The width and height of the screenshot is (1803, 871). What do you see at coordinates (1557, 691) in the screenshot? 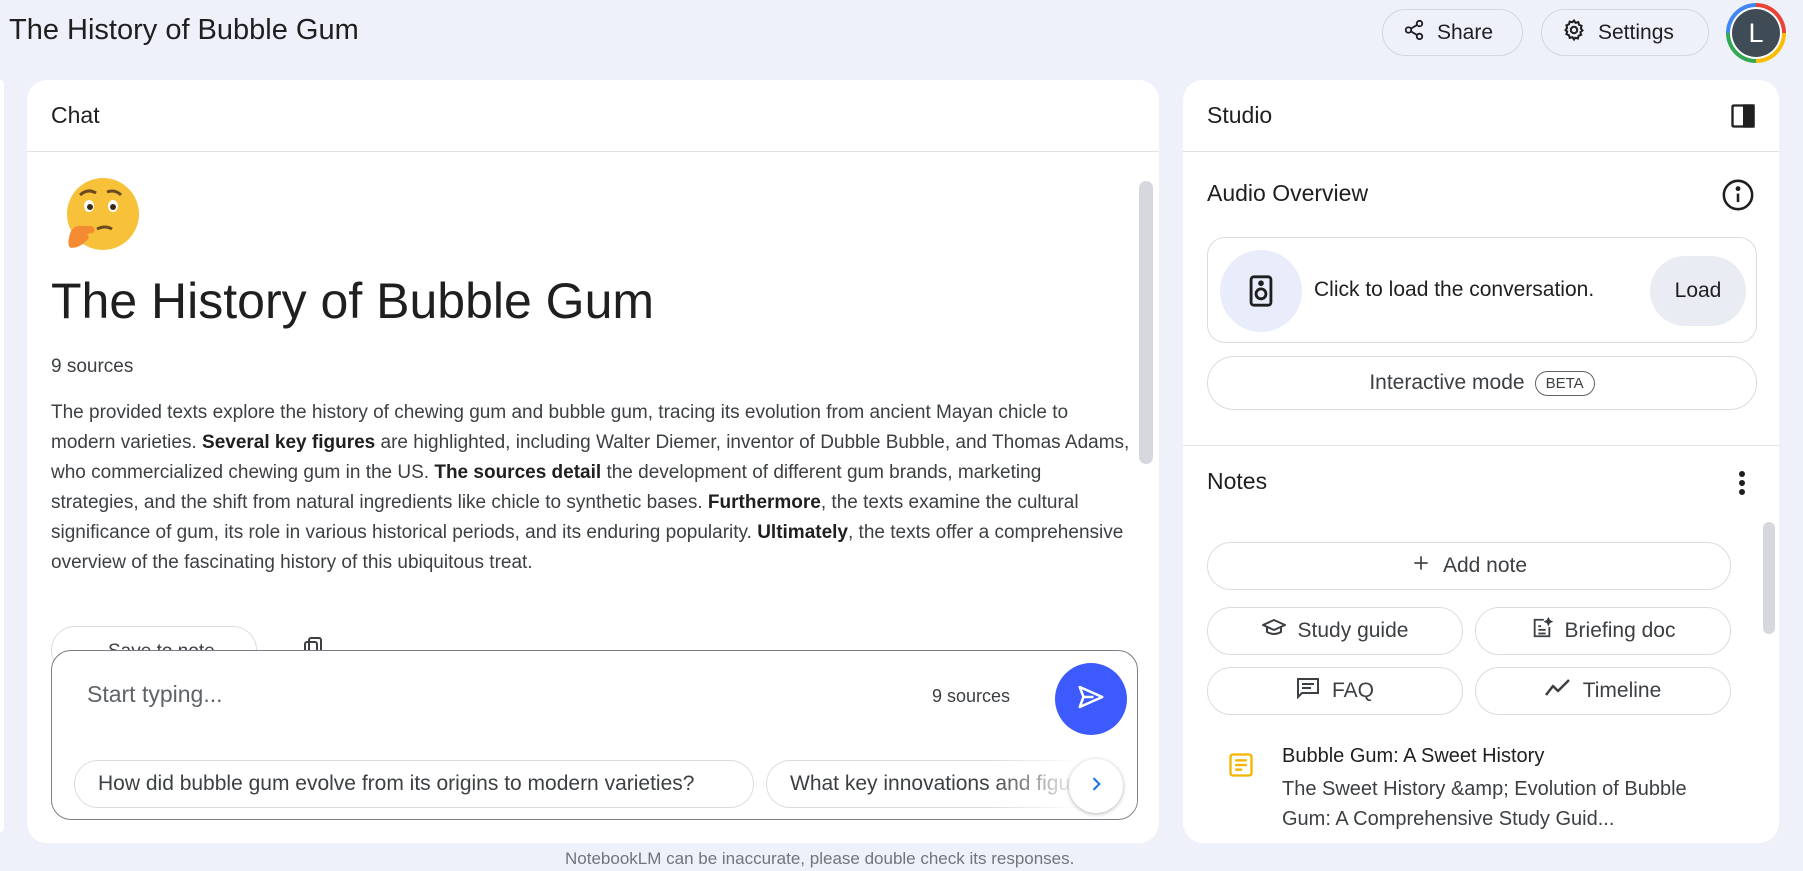
I see `trend-line-icon` at bounding box center [1557, 691].